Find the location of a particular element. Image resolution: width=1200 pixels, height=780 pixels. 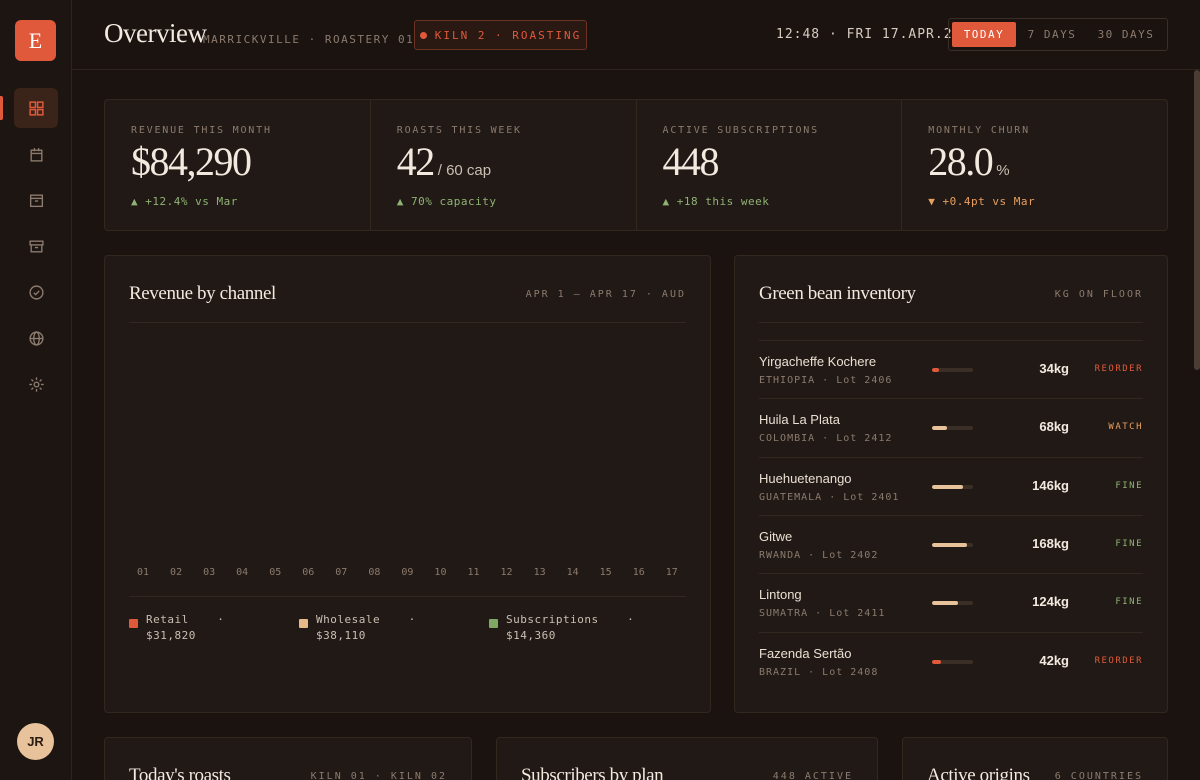

kpi-value: 42/ 60 cap is located at coordinates (444, 161).